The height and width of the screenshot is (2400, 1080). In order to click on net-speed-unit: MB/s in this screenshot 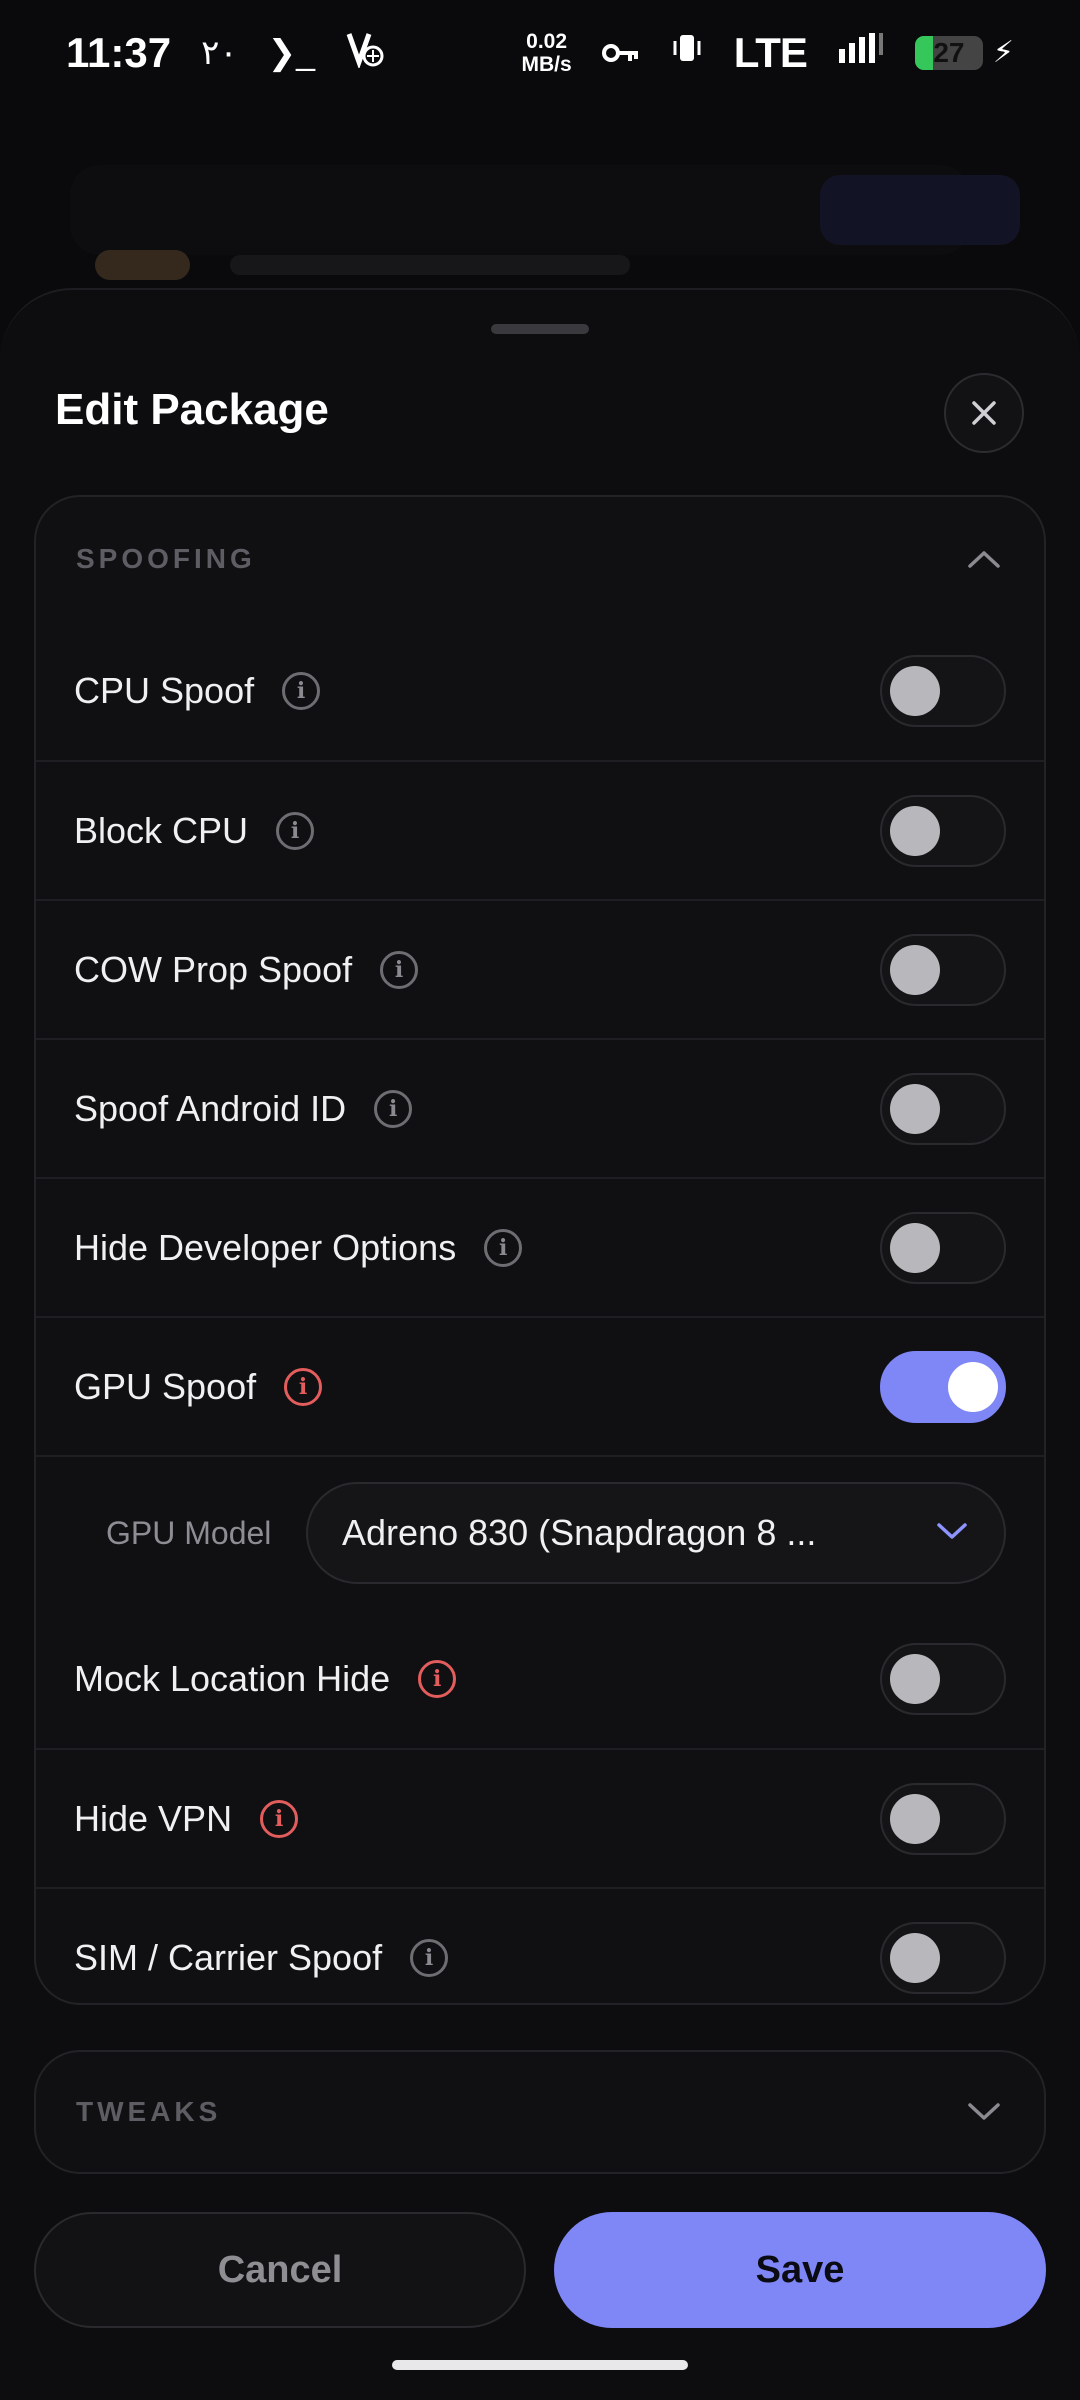, I will do `click(546, 64)`.